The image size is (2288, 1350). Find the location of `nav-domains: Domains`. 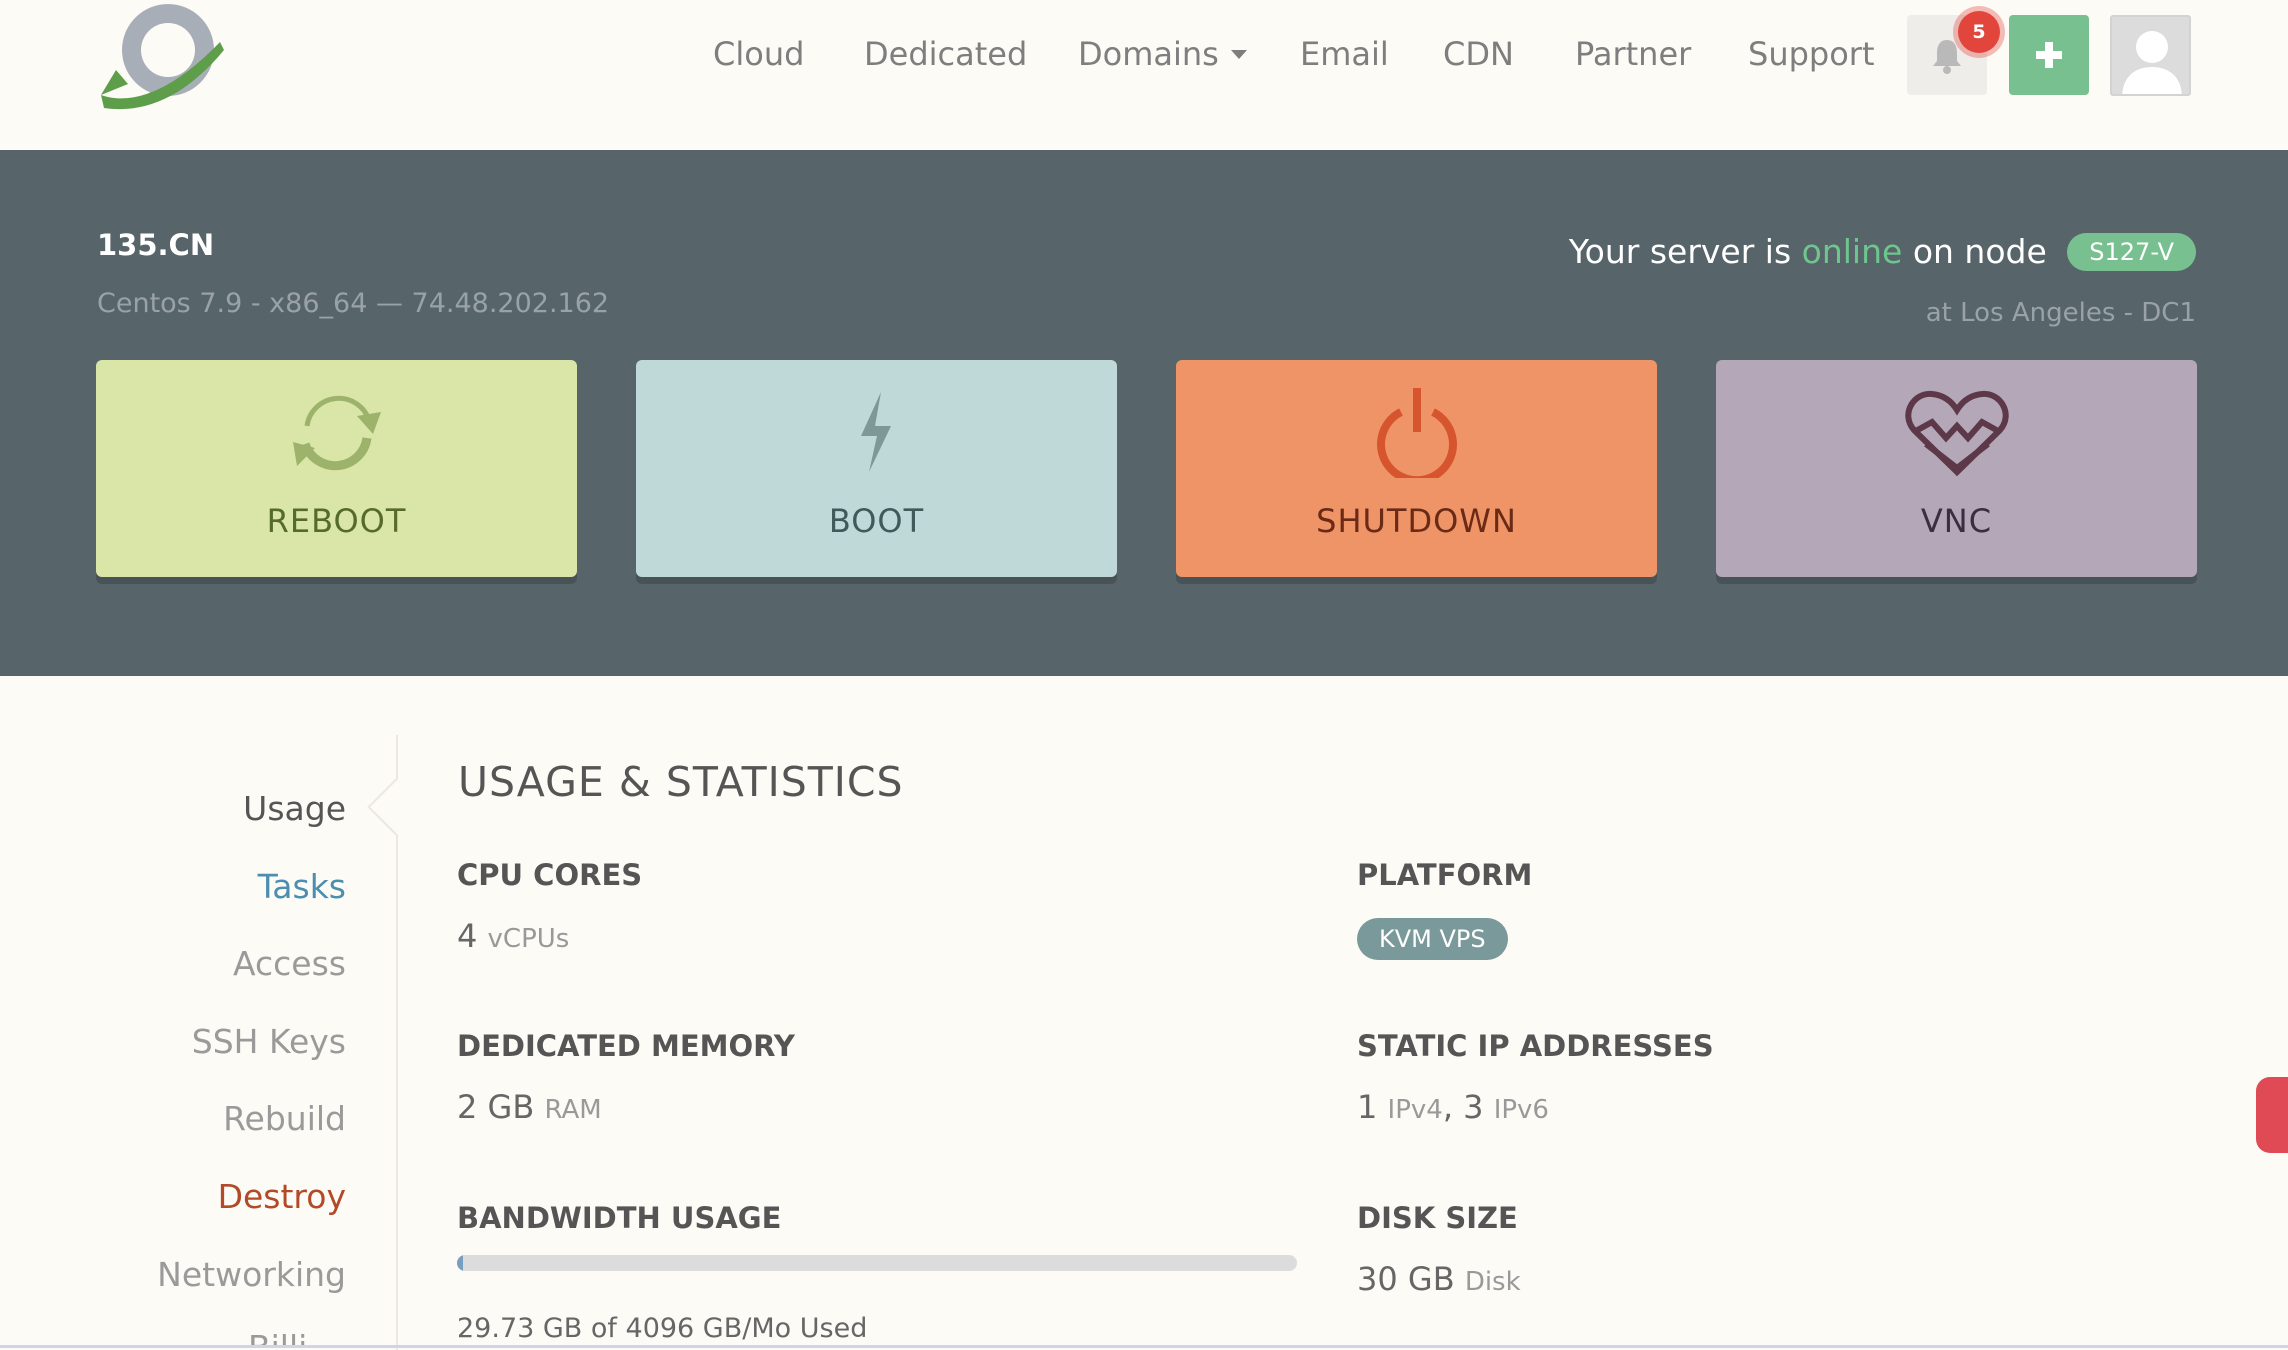

nav-domains: Domains is located at coordinates (1162, 54).